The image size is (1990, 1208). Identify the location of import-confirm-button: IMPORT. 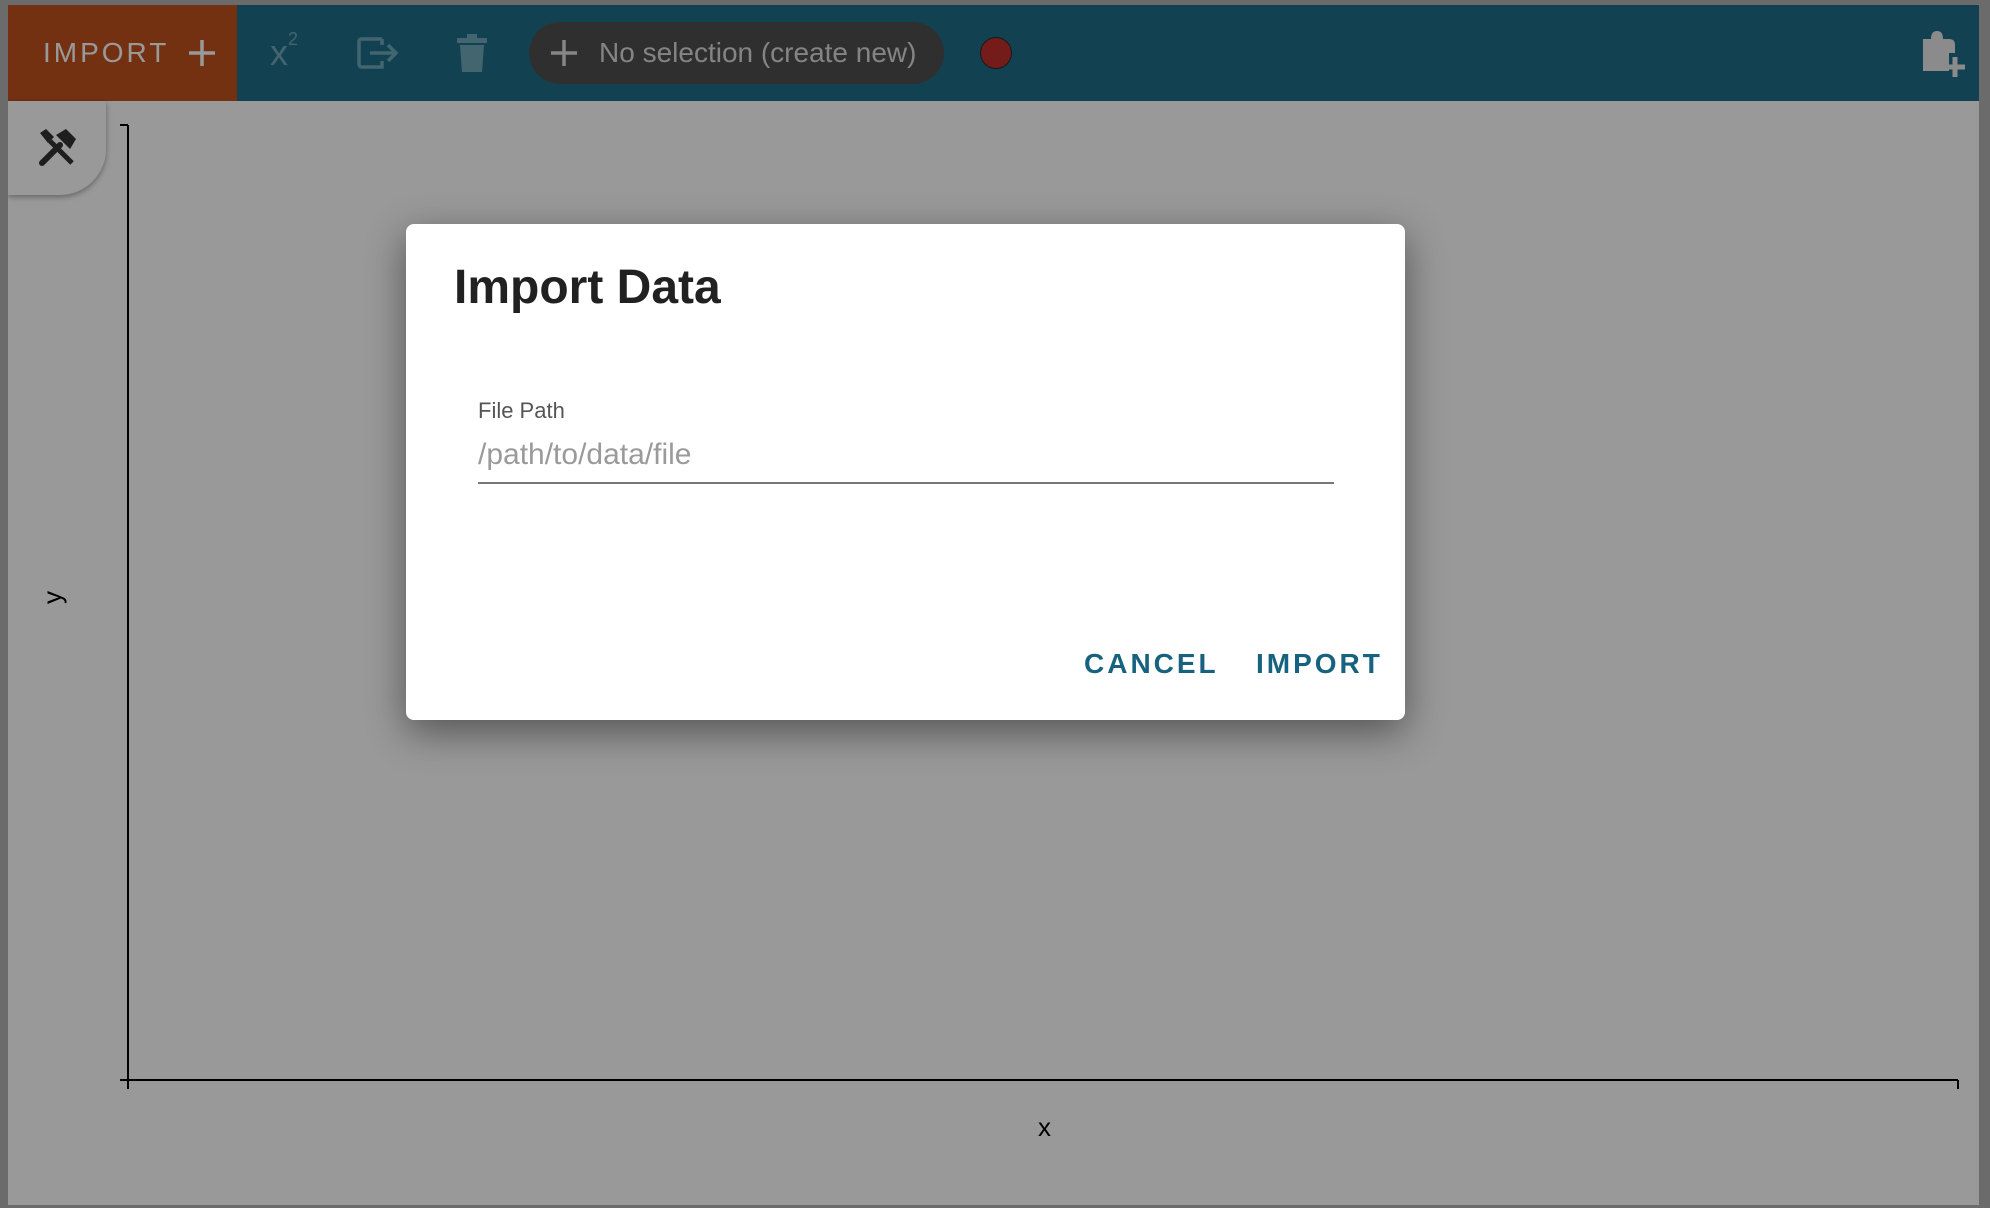
(1319, 664).